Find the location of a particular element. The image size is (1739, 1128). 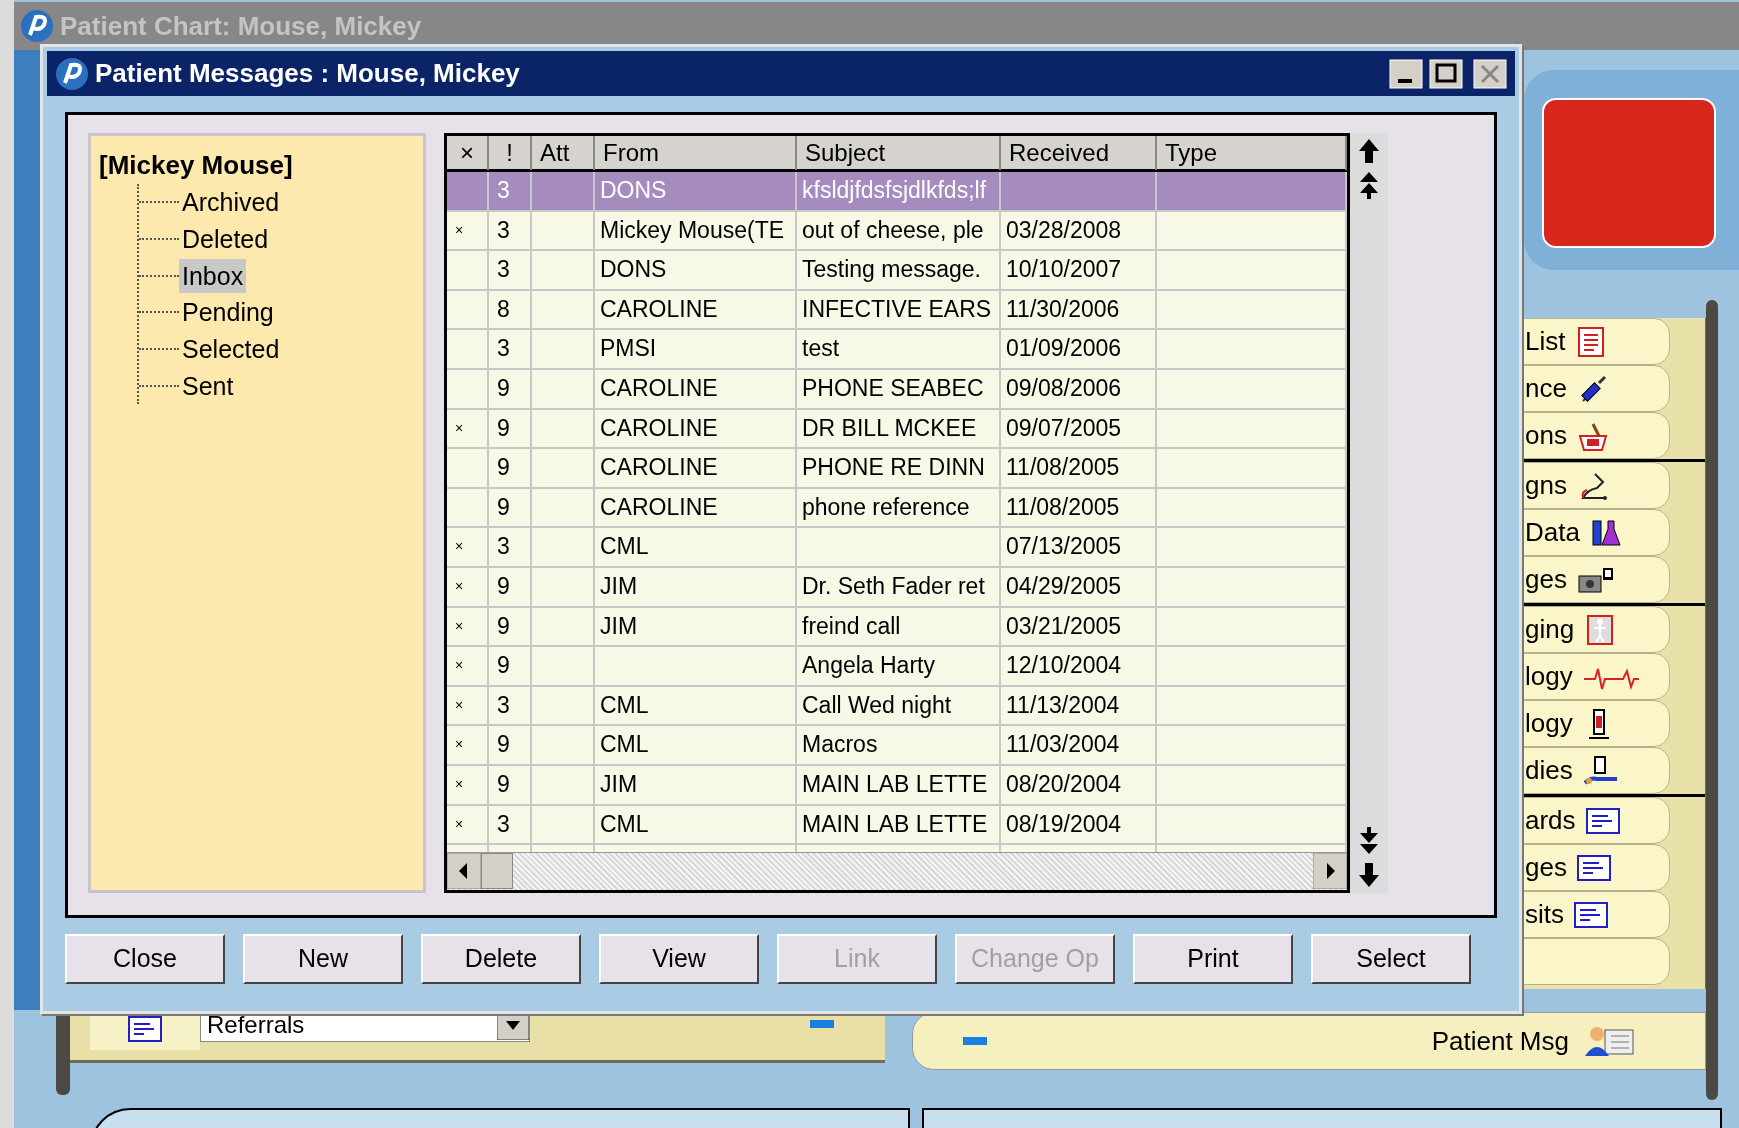

table-cell: 08/19/2004 is located at coordinates (1064, 823).